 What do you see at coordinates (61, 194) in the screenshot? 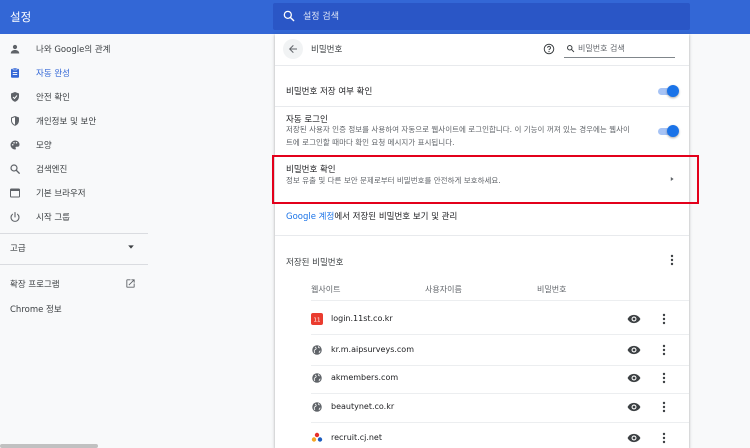
I see `sidebar-item-label: 기본 브라우저` at bounding box center [61, 194].